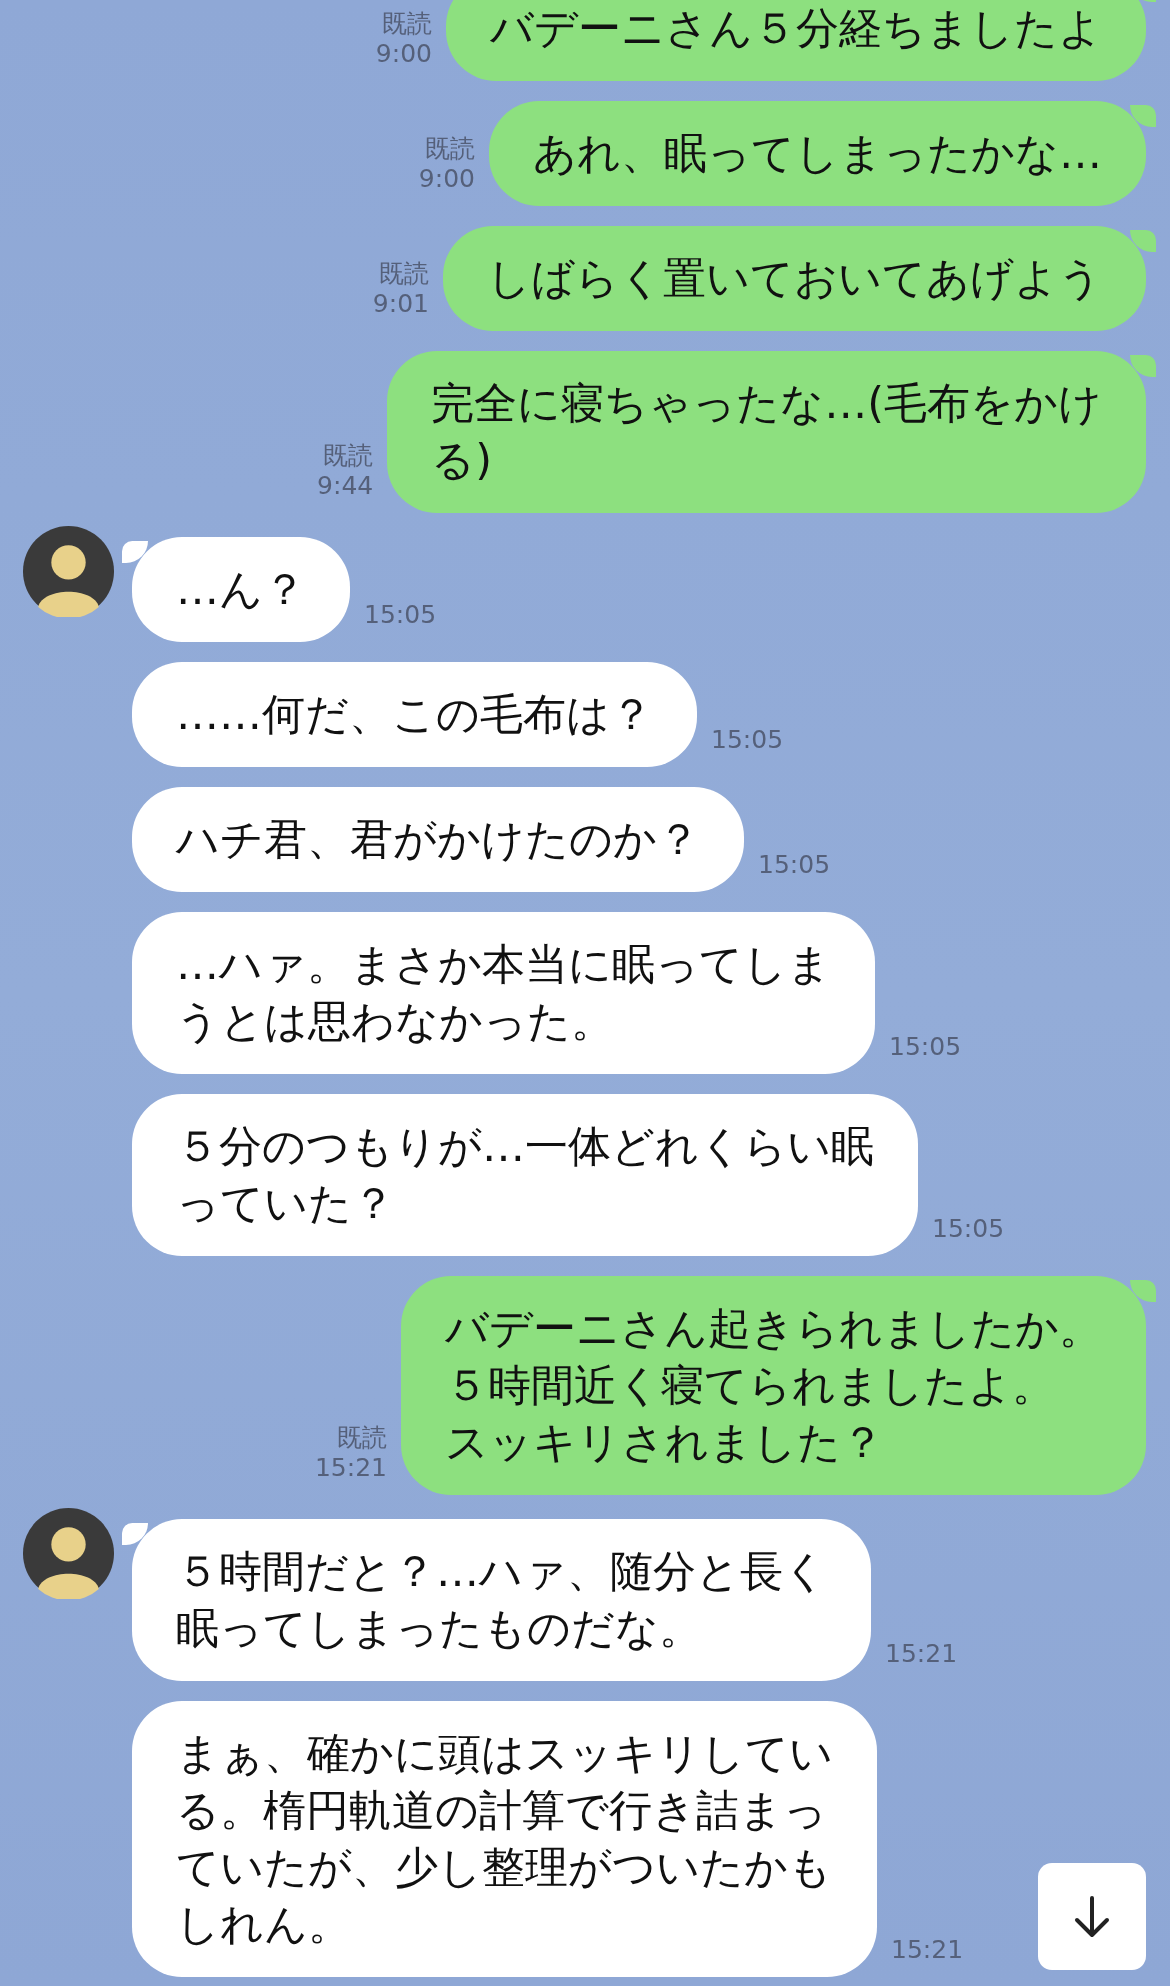 This screenshot has height=1986, width=1170. What do you see at coordinates (503, 993) in the screenshot?
I see `message-bubble: …ハァ。まさか本当に眠ってしま うとは思わなかった。` at bounding box center [503, 993].